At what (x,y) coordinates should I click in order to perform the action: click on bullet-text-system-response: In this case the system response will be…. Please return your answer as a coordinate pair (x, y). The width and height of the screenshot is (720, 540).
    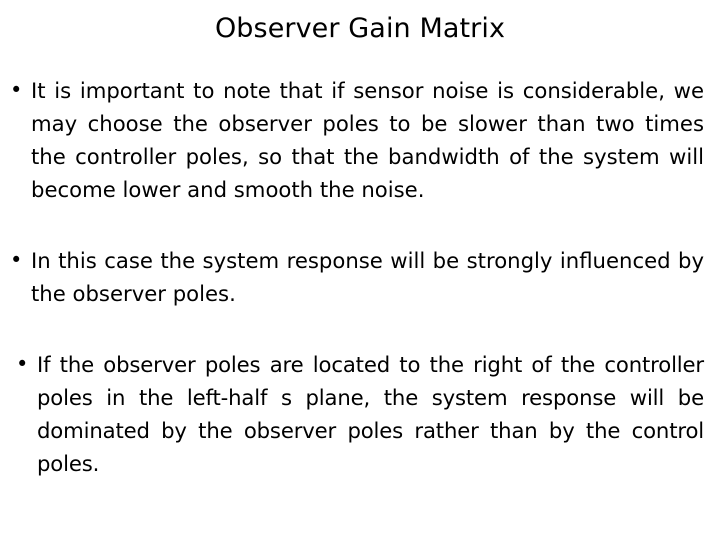
    Looking at the image, I should click on (367, 277).